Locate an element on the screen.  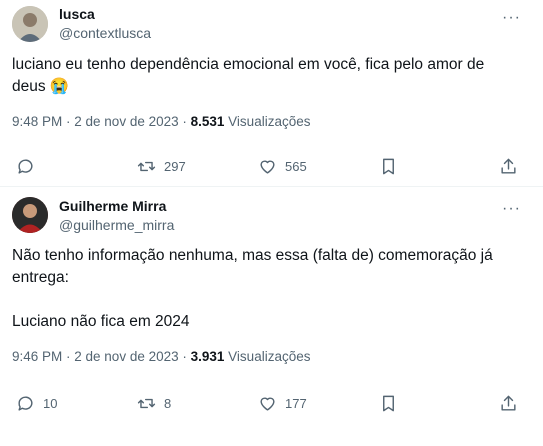
timestamp: 9:48 PM · 2 de nov de 2023 · is located at coordinates (101, 121).